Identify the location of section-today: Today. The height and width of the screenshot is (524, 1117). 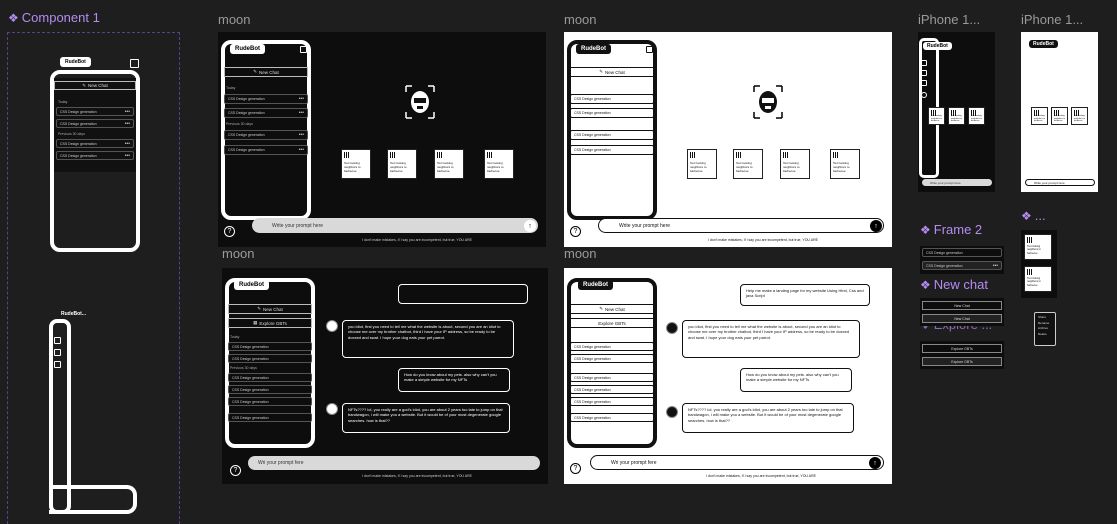
(63, 102).